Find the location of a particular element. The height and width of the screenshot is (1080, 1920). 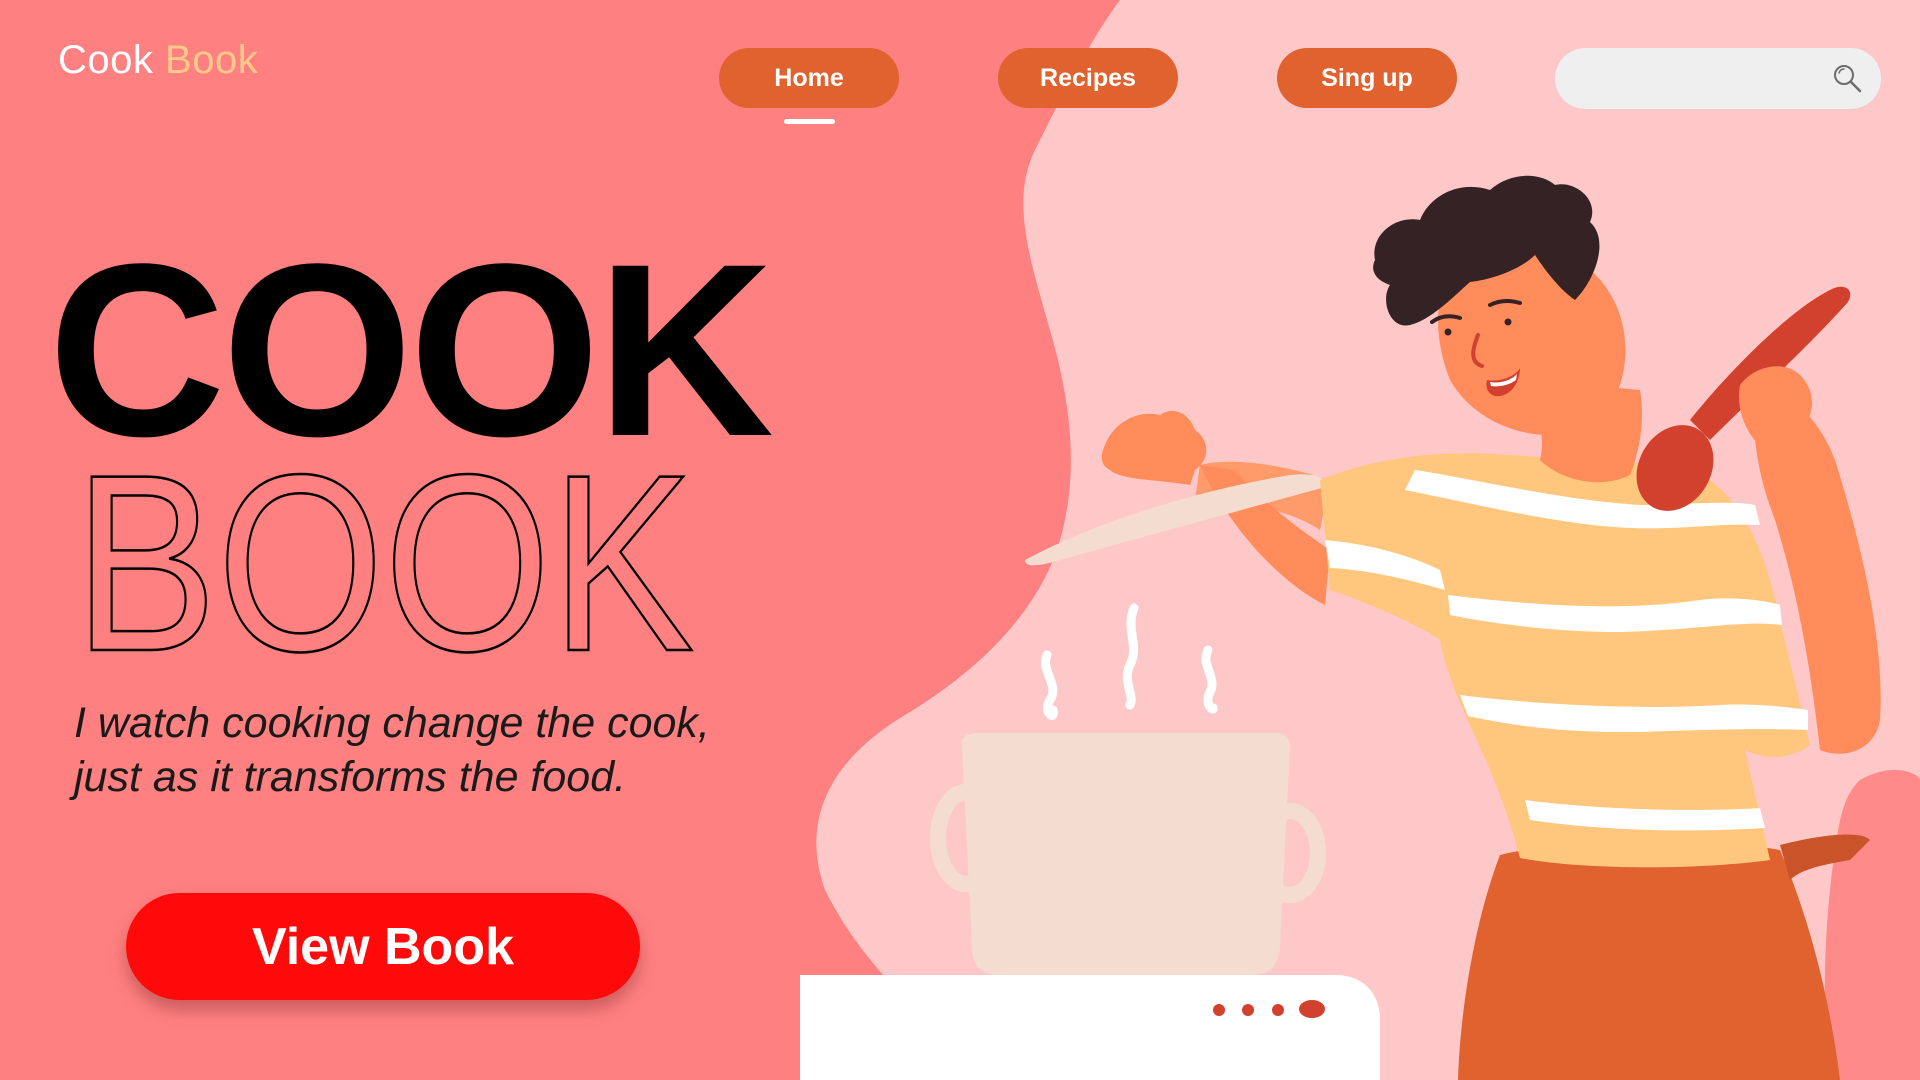

hero-title-bold: COOK is located at coordinates (411, 350).